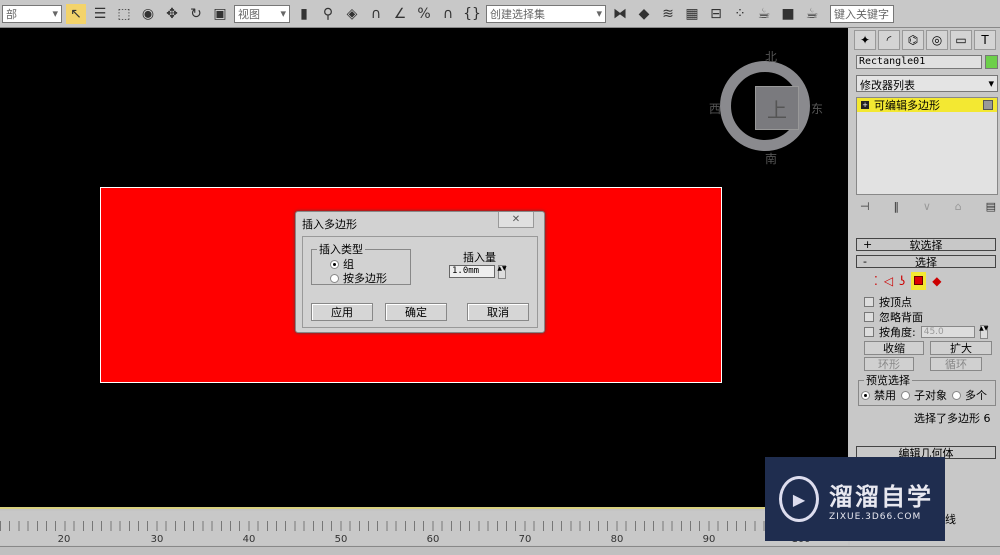 The height and width of the screenshot is (555, 1000). Describe the element at coordinates (958, 206) in the screenshot. I see `remove-modifier-icon: ⌂` at that location.